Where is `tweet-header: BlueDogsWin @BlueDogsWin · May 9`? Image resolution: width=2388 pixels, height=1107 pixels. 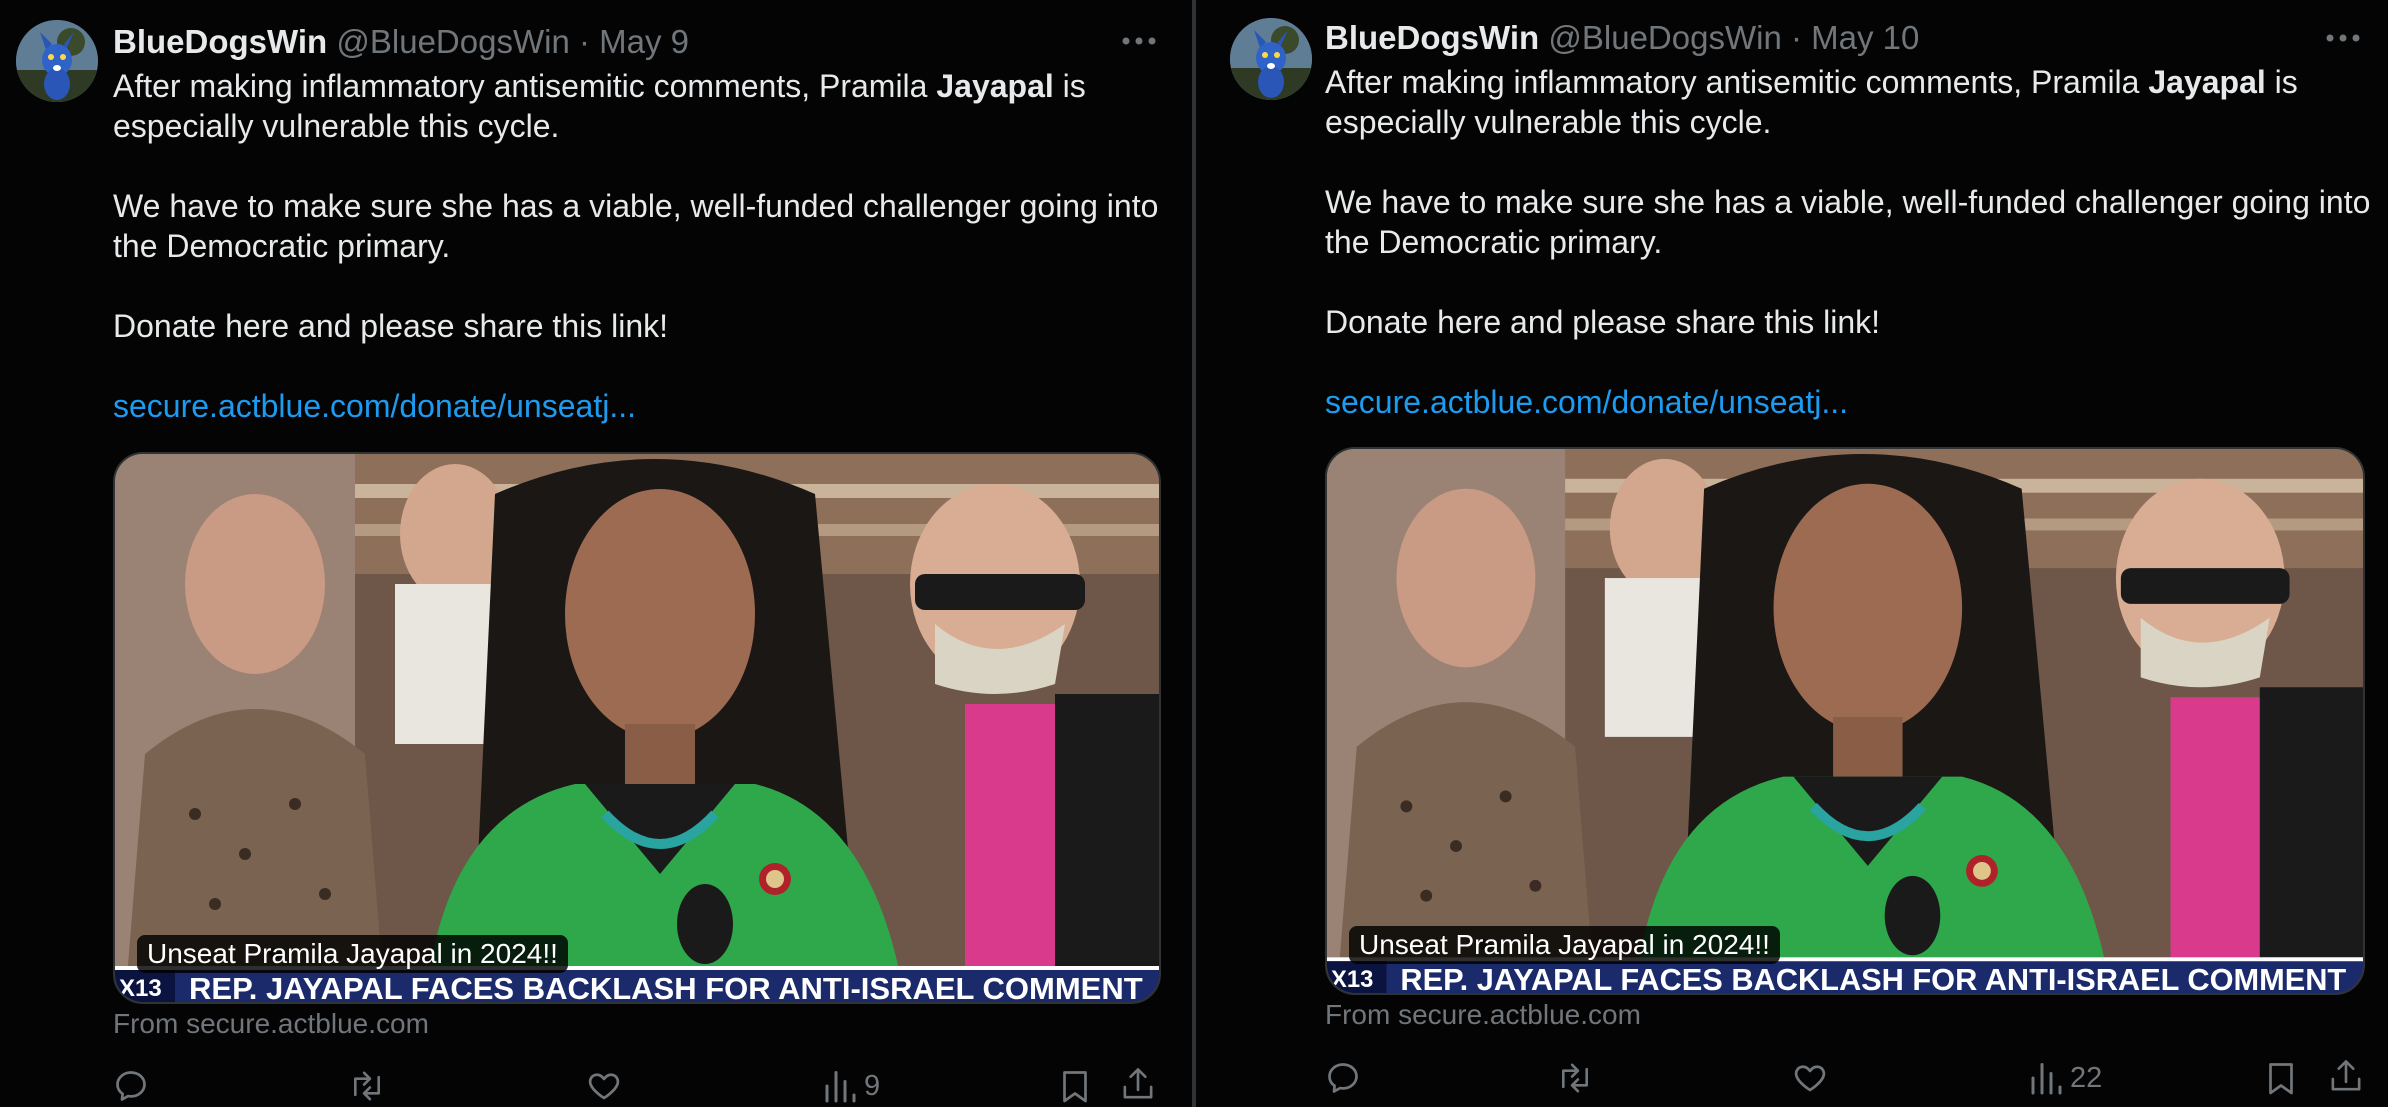 tweet-header: BlueDogsWin @BlueDogsWin · May 9 is located at coordinates (401, 42).